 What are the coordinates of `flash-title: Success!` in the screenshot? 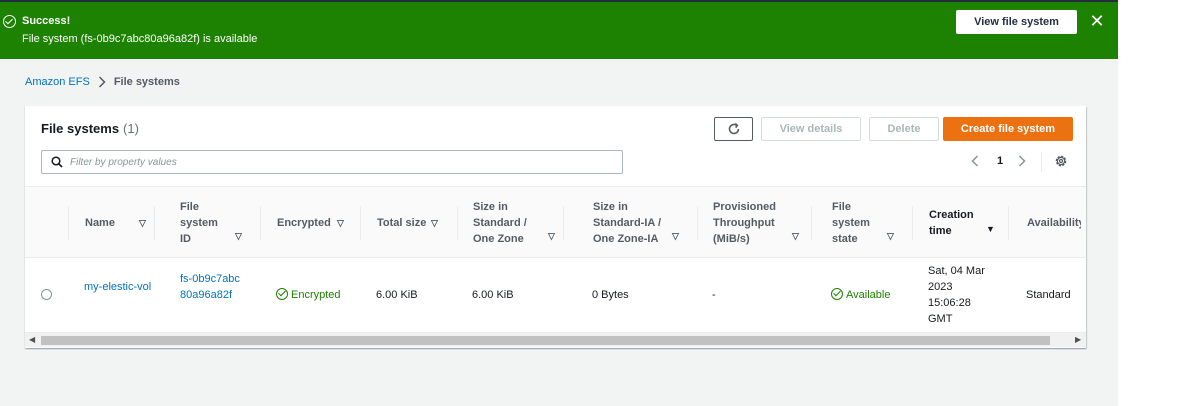 It's located at (46, 21).